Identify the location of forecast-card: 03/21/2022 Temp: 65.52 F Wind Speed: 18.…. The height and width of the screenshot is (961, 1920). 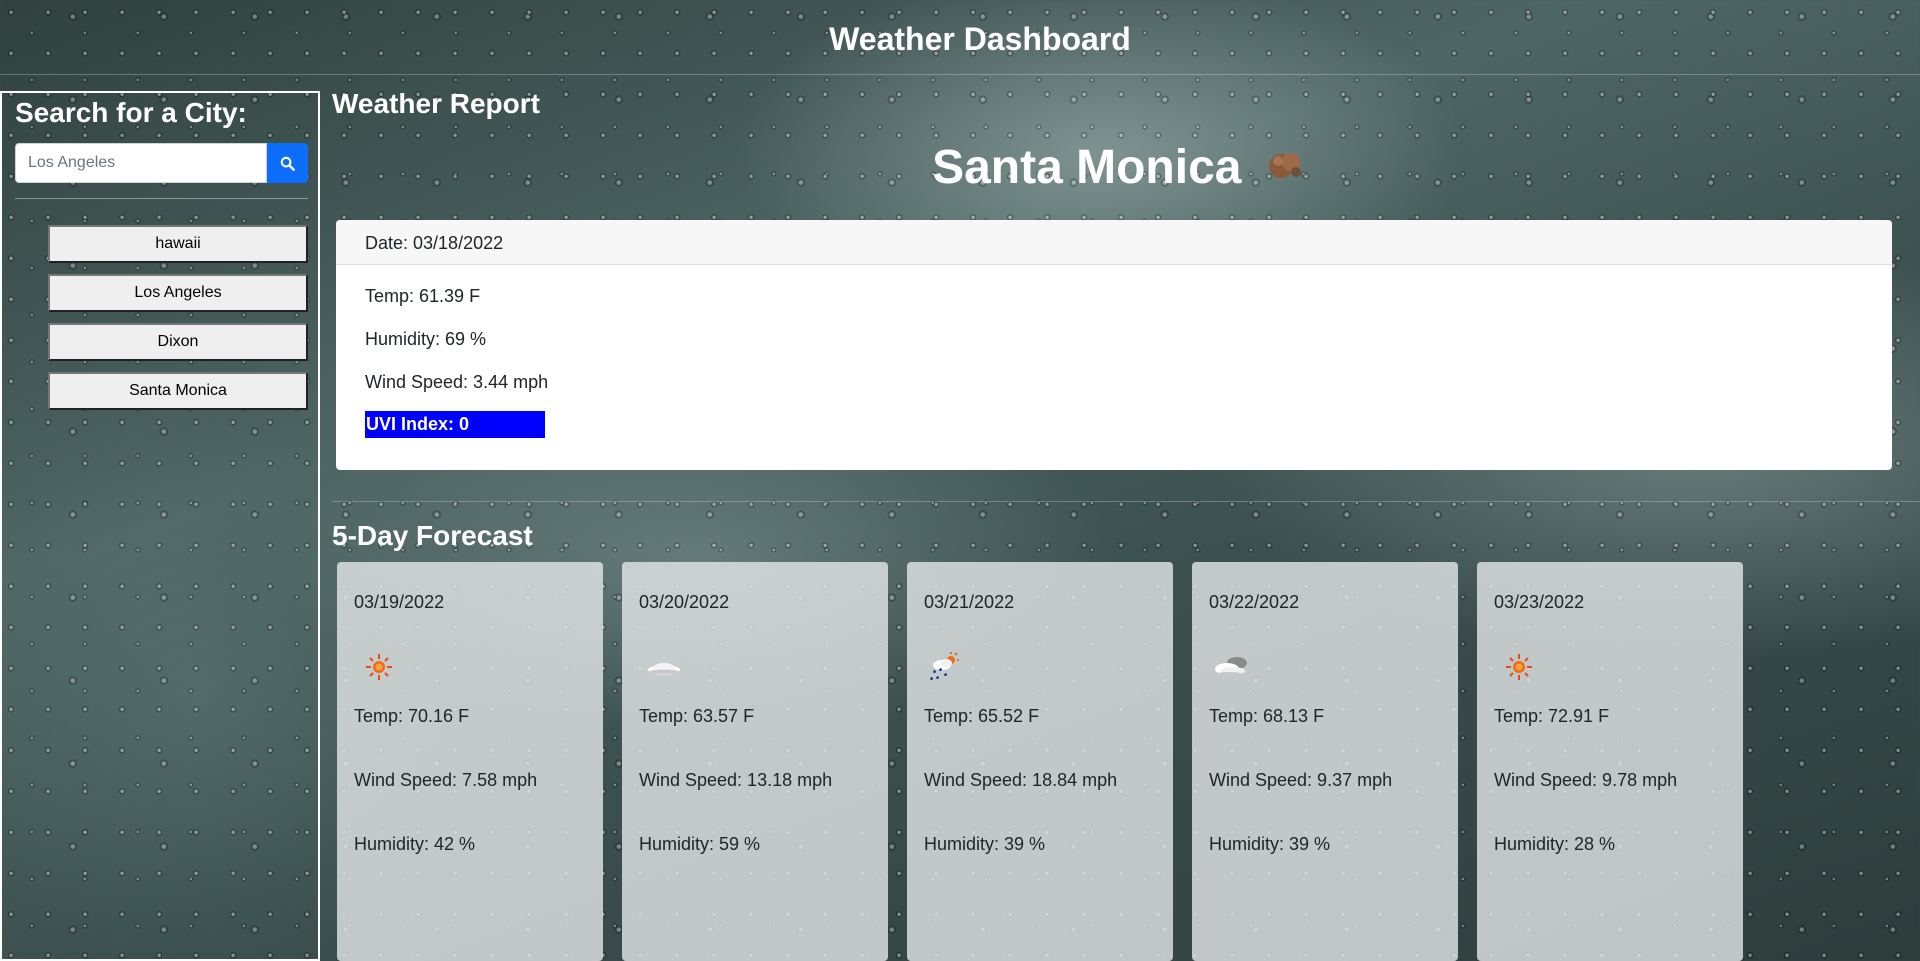
(1040, 761).